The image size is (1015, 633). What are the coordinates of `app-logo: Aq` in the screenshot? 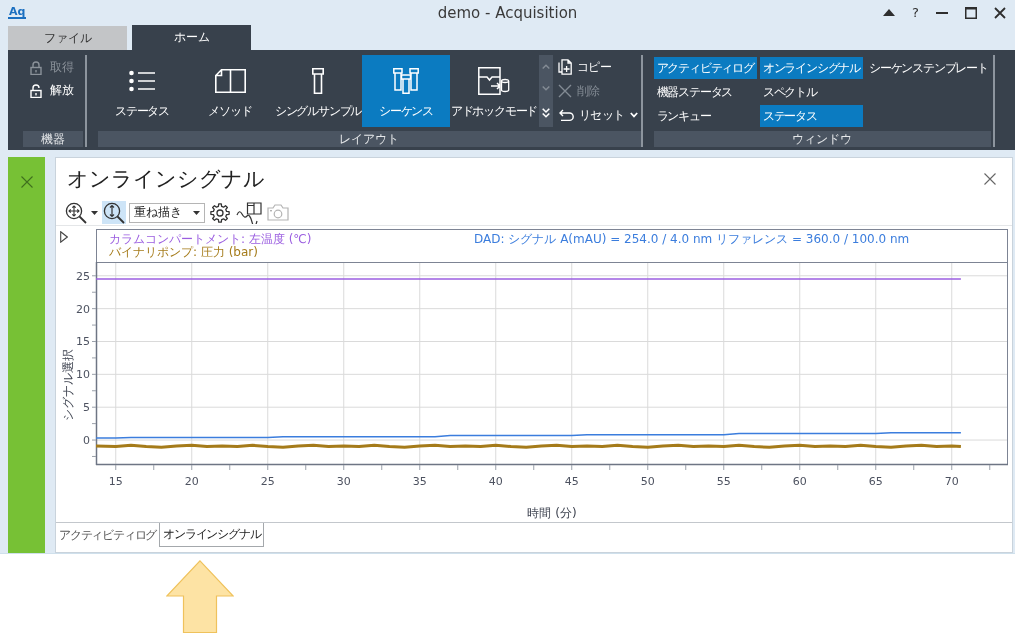 It's located at (17, 12).